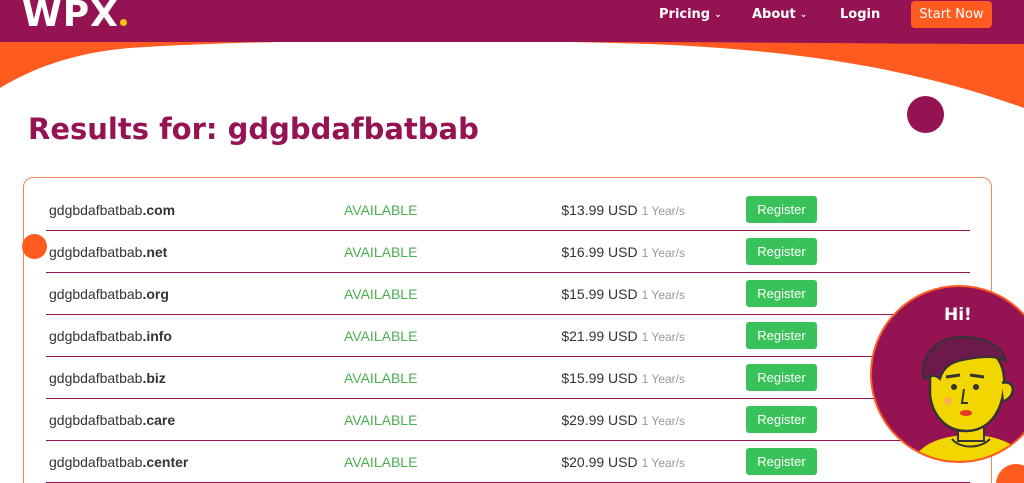 The width and height of the screenshot is (1024, 483). What do you see at coordinates (353, 129) in the screenshot?
I see `search-query: gdgbdafbatbab` at bounding box center [353, 129].